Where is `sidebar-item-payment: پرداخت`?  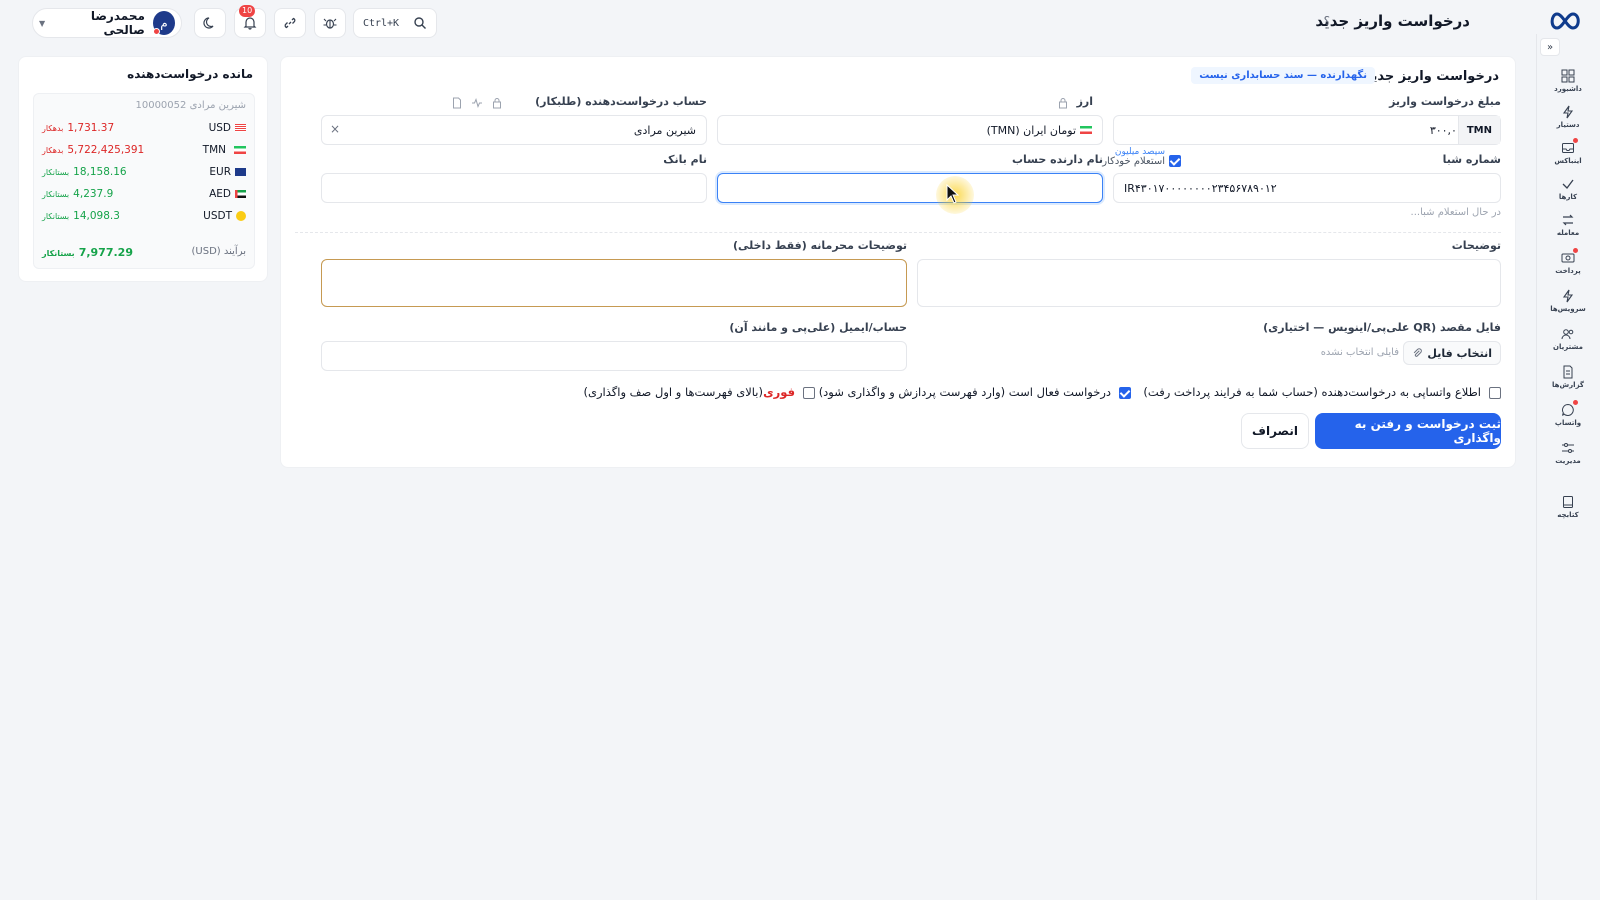
sidebar-item-payment: پرداخت is located at coordinates (1568, 263).